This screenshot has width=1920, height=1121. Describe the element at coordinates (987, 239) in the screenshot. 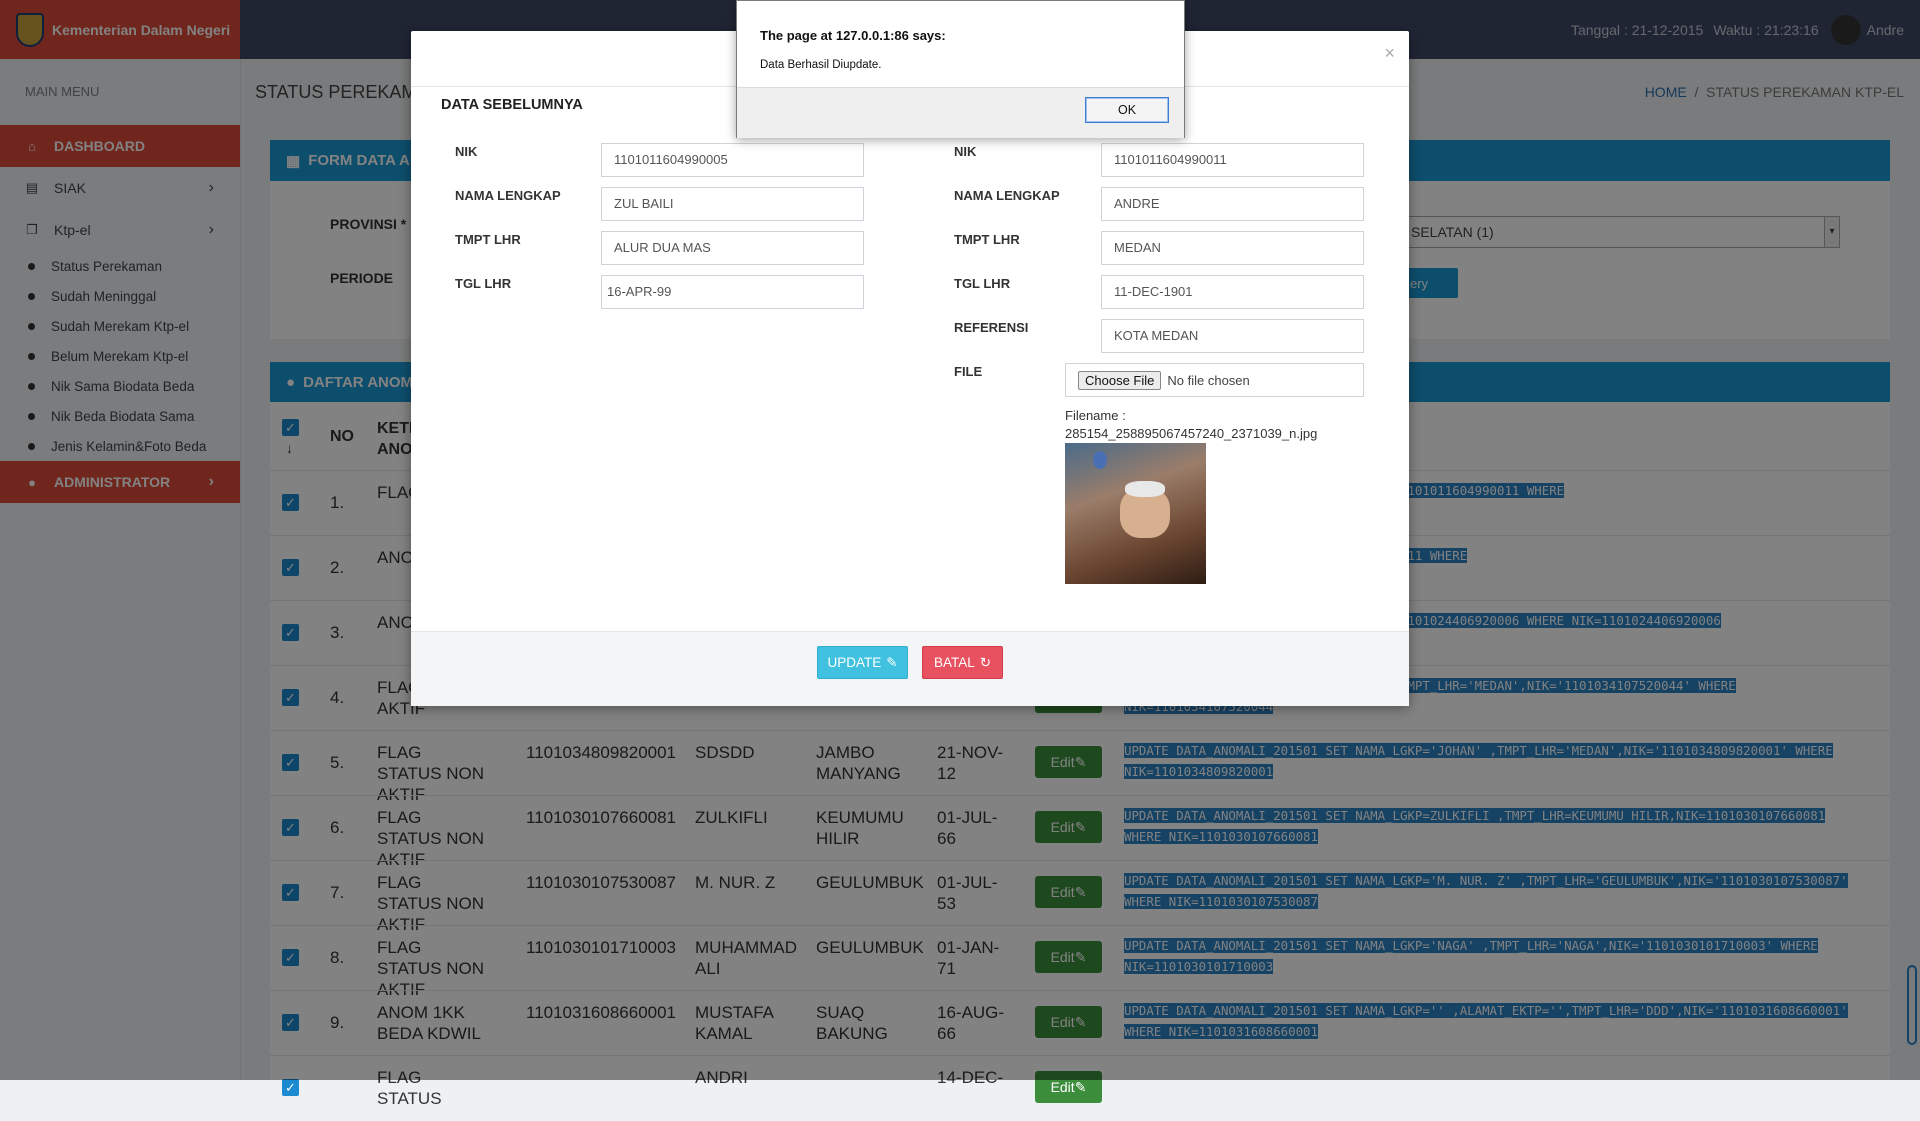

I see `right-tmpt-label: TMPT LHR` at that location.